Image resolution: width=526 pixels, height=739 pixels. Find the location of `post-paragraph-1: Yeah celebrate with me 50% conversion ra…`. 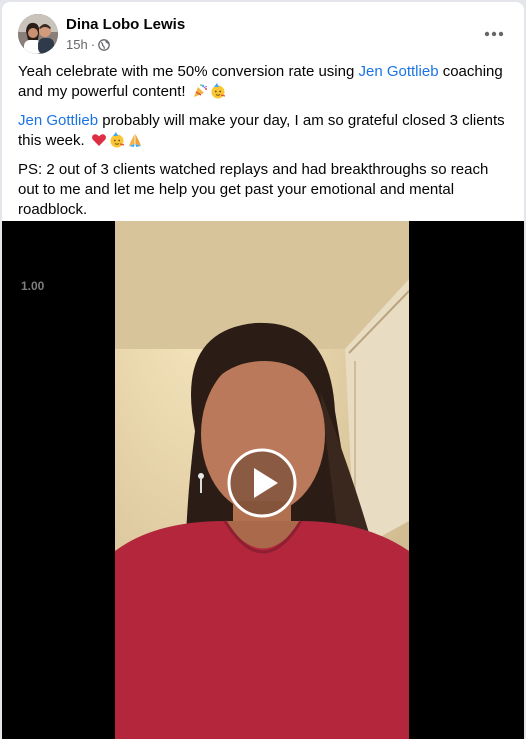

post-paragraph-1: Yeah celebrate with me 50% conversion ra… is located at coordinates (264, 82).